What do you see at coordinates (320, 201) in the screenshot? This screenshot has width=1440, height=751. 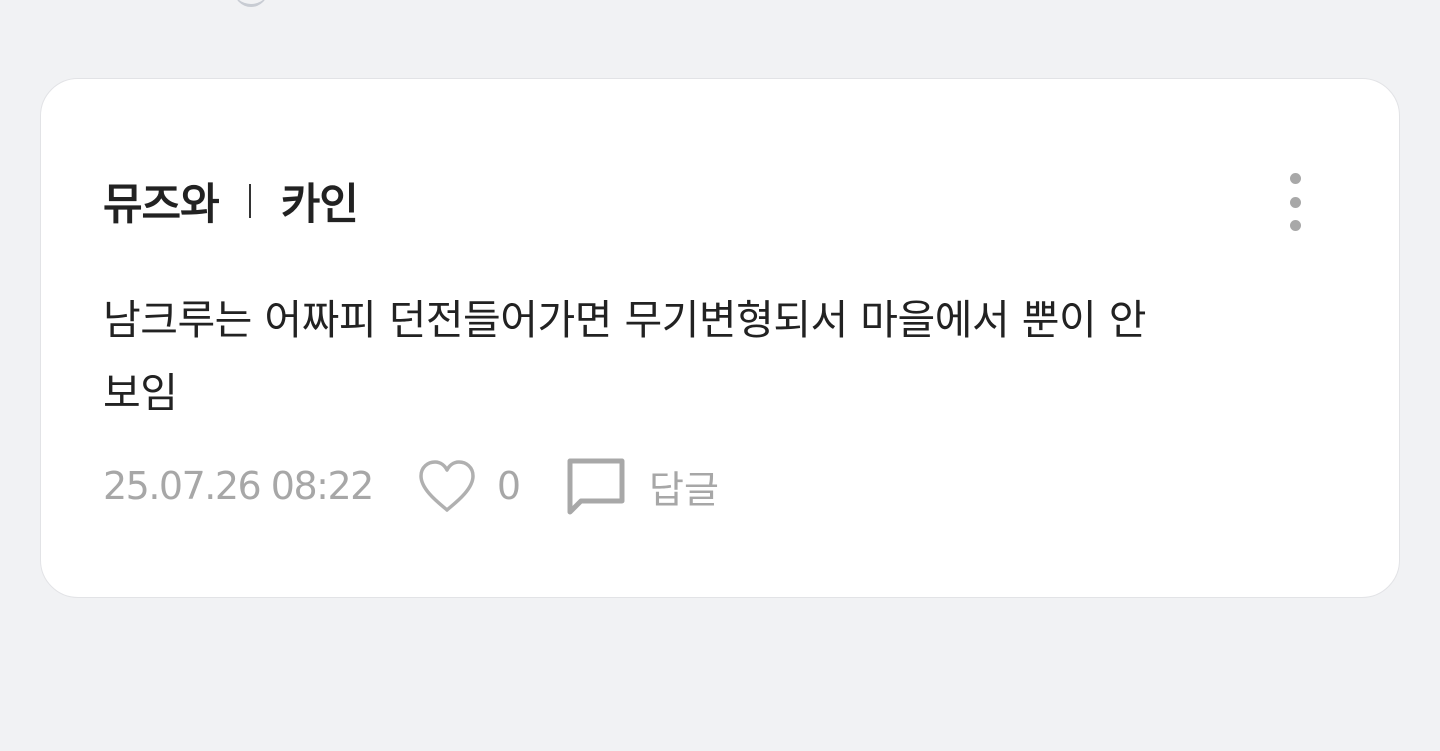 I see `character-name: 카인` at bounding box center [320, 201].